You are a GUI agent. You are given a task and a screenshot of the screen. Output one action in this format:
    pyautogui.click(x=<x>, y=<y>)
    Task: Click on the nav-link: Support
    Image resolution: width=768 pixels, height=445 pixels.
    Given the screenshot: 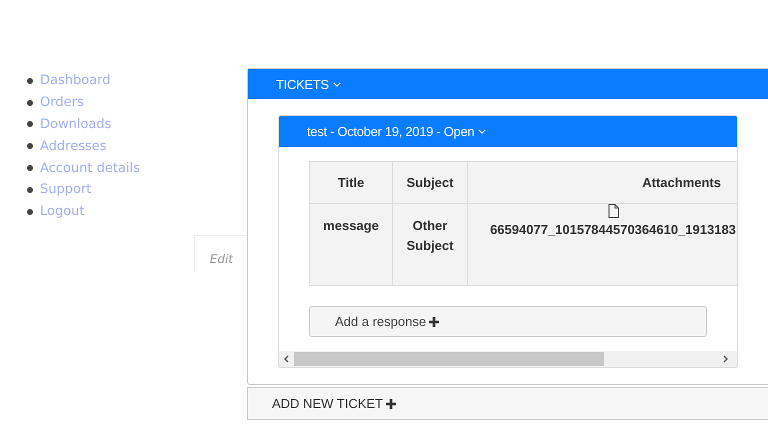 What is the action you would take?
    pyautogui.click(x=66, y=190)
    